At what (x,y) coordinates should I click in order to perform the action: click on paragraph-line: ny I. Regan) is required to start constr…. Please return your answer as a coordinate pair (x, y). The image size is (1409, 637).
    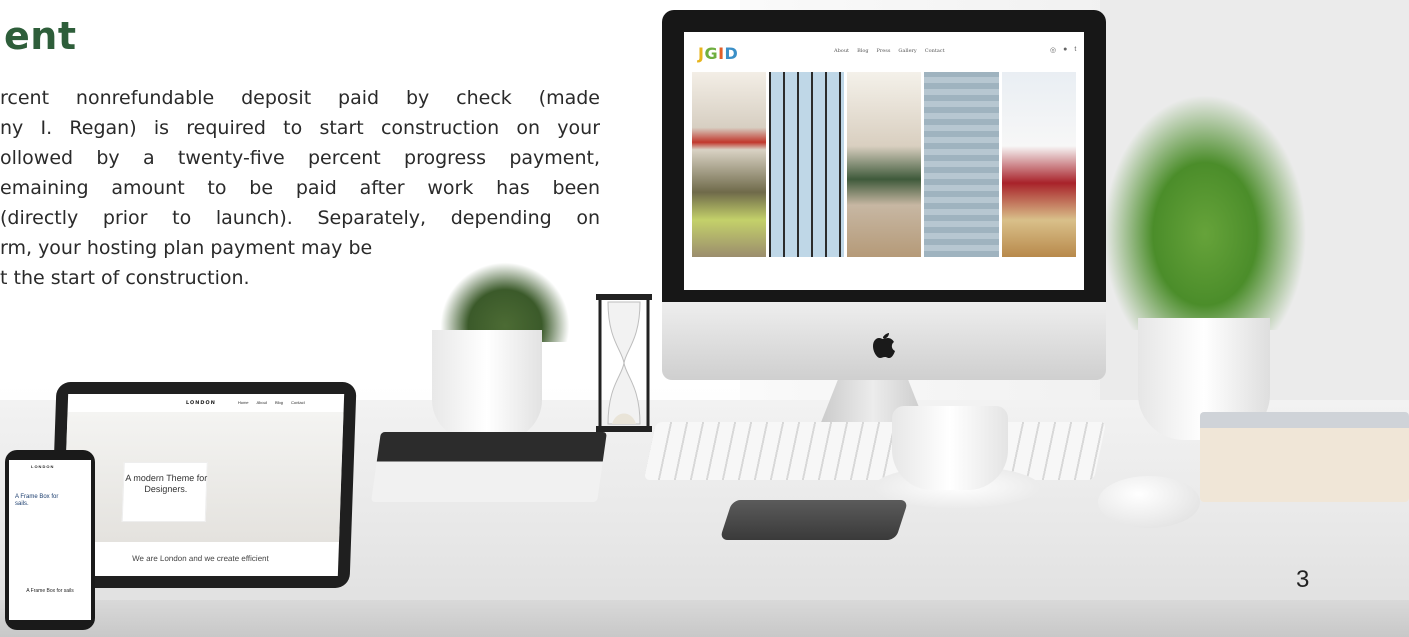
    Looking at the image, I should click on (300, 128).